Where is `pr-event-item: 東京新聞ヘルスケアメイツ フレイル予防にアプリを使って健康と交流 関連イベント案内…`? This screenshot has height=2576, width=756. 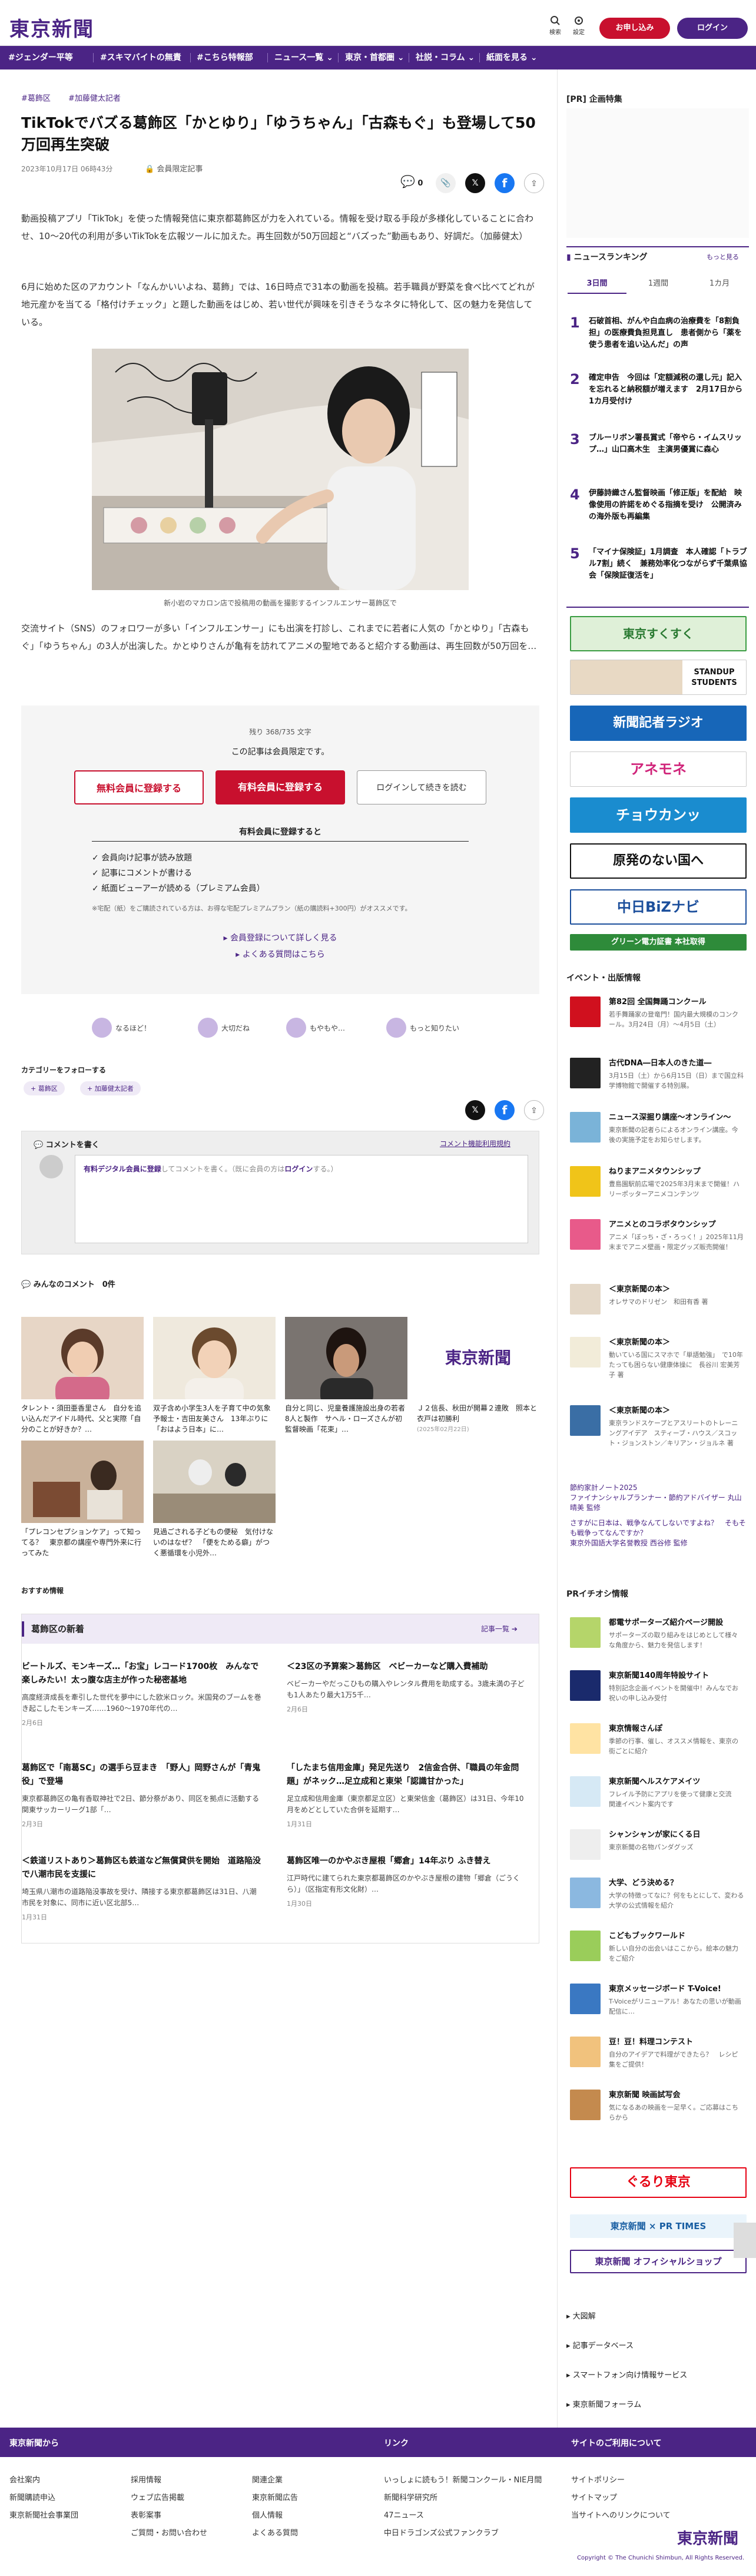 pr-event-item: 東京新聞ヘルスケアメイツ フレイル予防にアプリを使って健康と交流 関連イベント案内… is located at coordinates (657, 1796).